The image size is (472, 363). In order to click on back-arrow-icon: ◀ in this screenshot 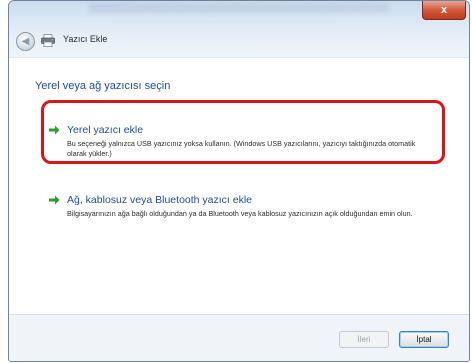, I will do `click(25, 41)`.